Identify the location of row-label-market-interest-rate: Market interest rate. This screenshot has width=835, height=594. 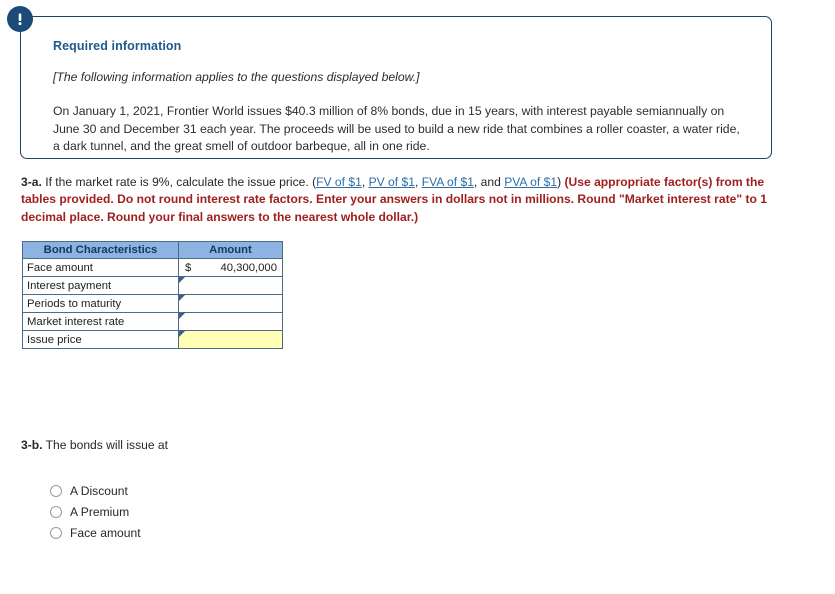
(100, 321).